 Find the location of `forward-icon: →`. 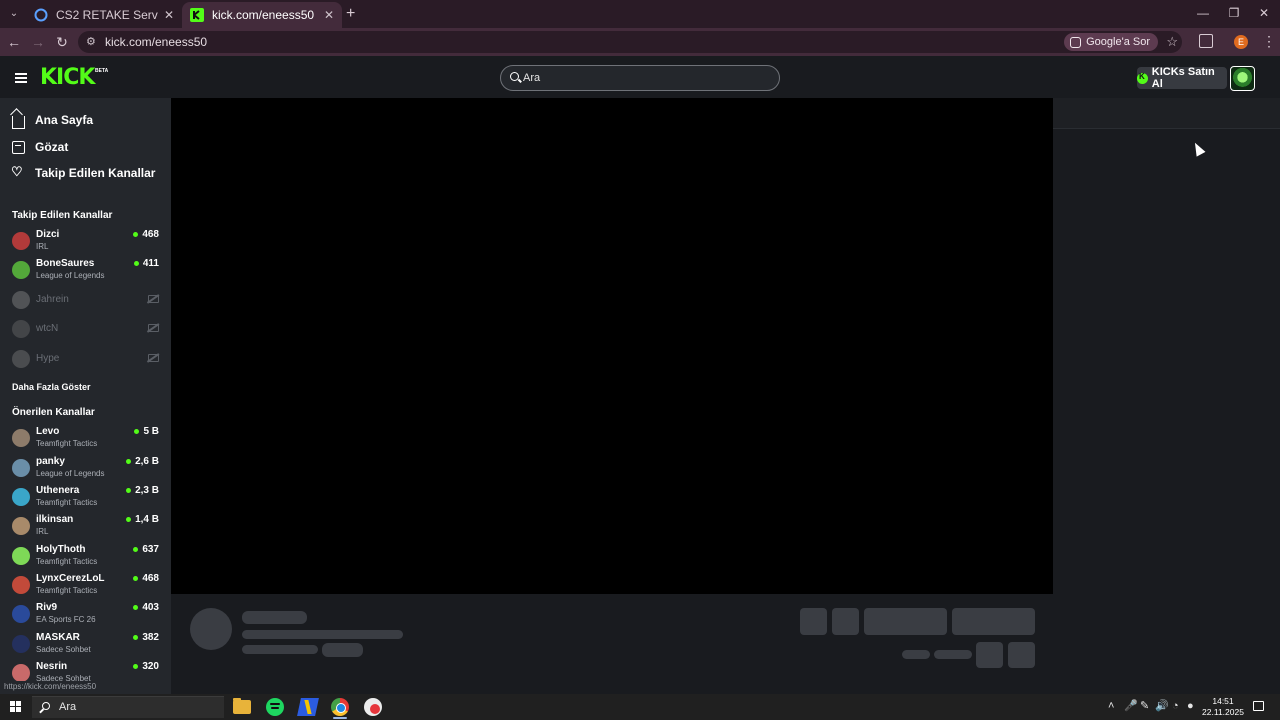

forward-icon: → is located at coordinates (38, 42).